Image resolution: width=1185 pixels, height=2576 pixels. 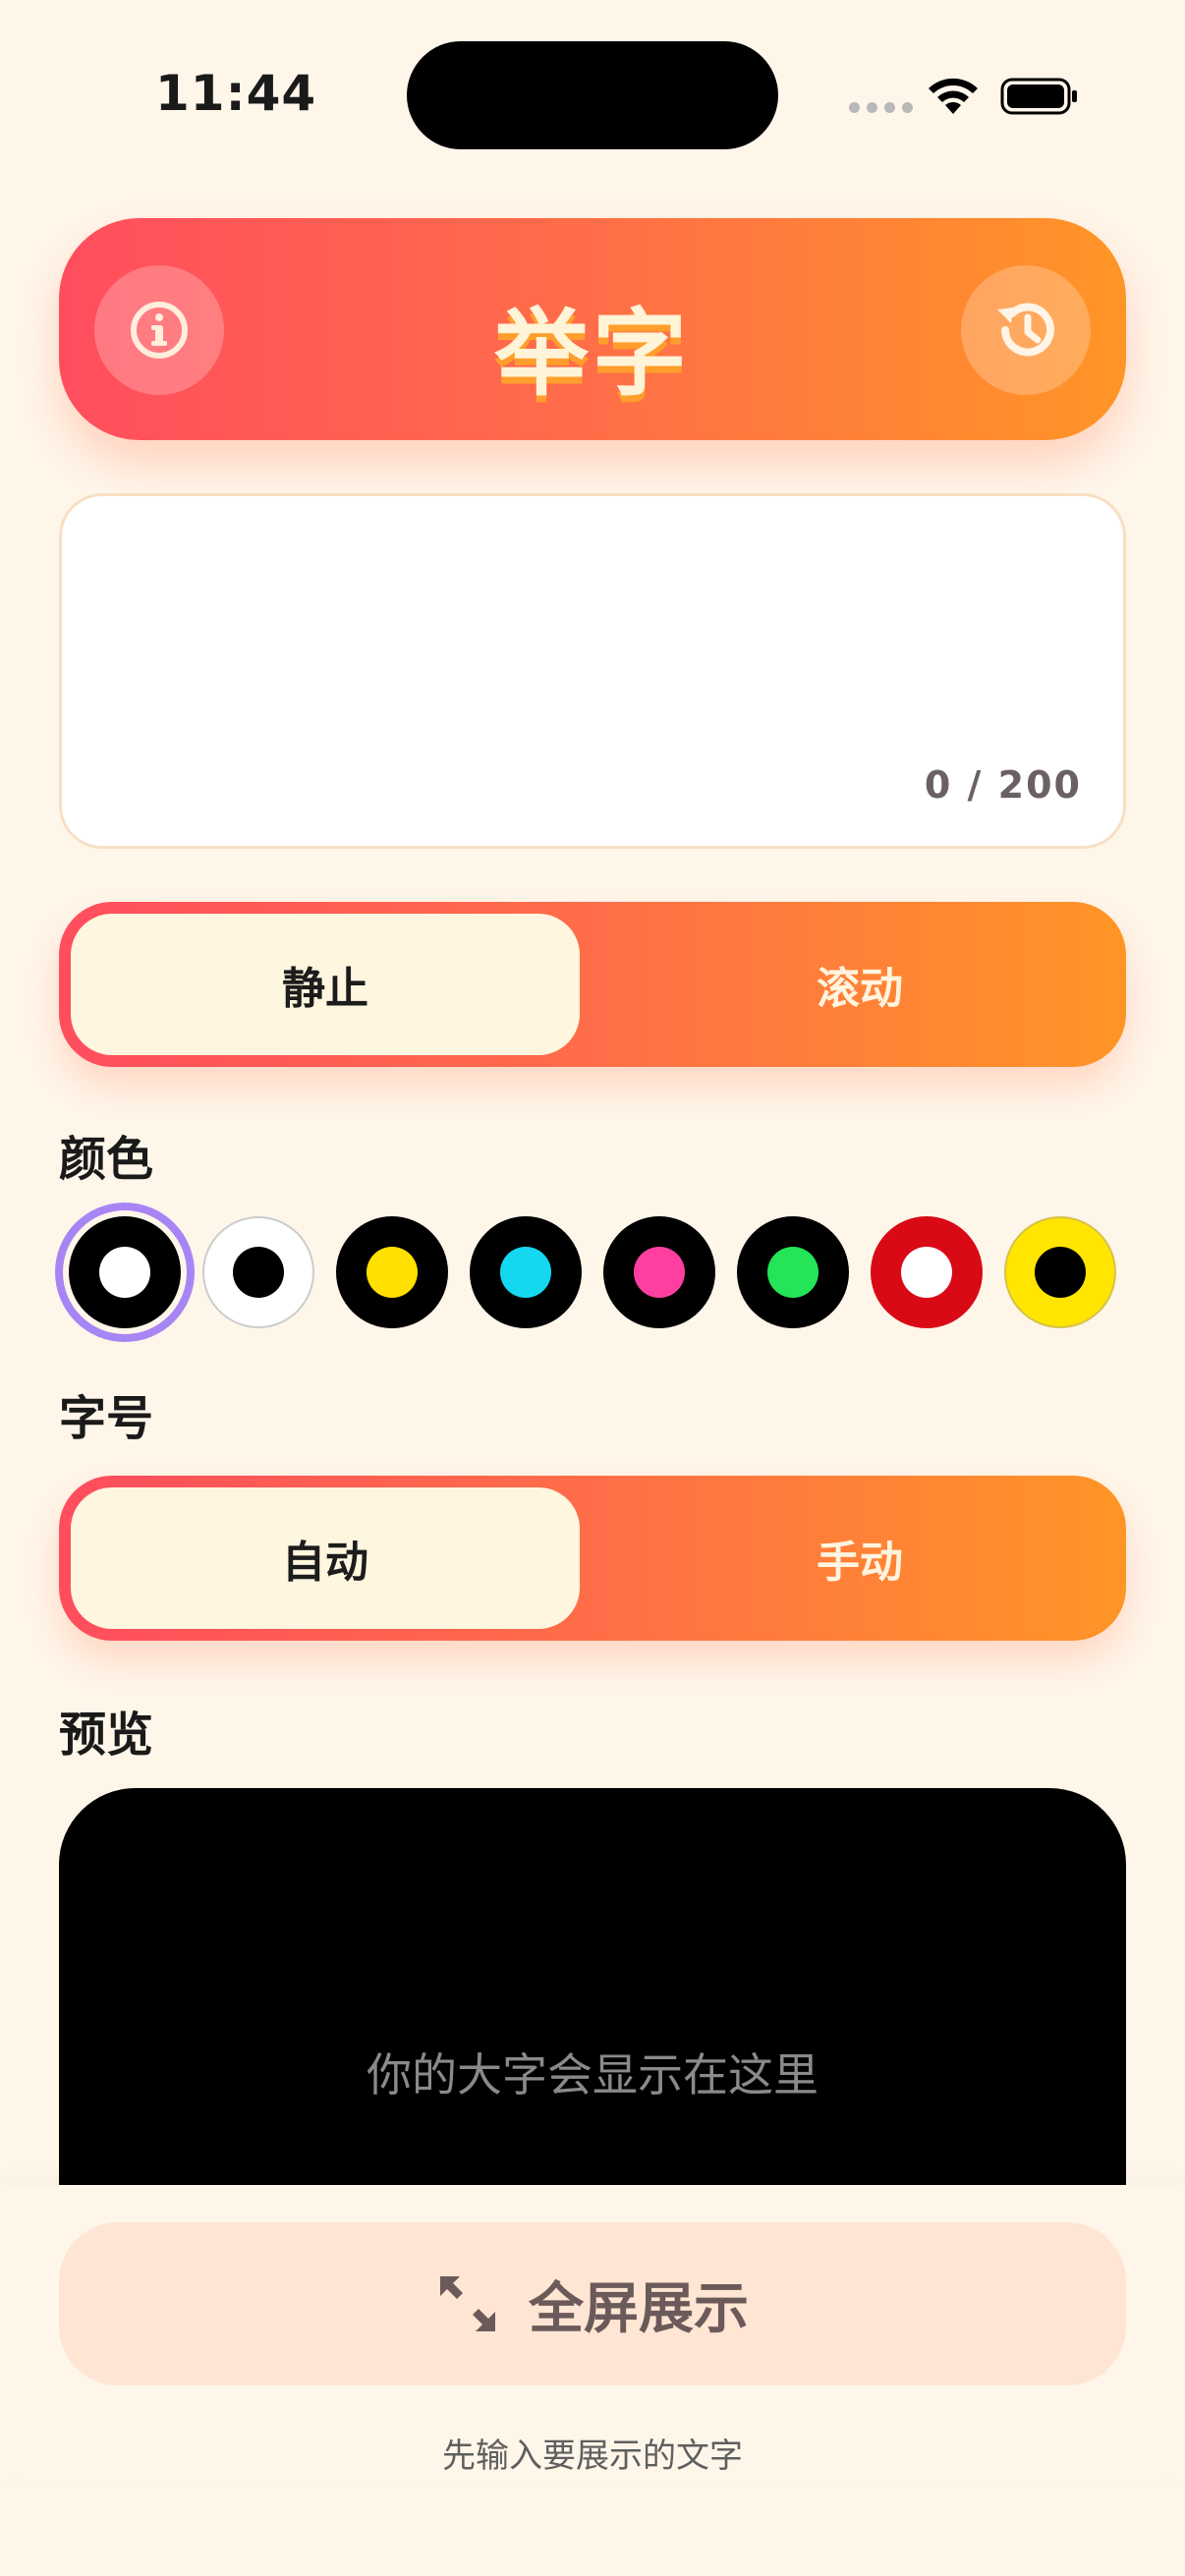 I want to click on app-header: 举字, so click(x=592, y=329).